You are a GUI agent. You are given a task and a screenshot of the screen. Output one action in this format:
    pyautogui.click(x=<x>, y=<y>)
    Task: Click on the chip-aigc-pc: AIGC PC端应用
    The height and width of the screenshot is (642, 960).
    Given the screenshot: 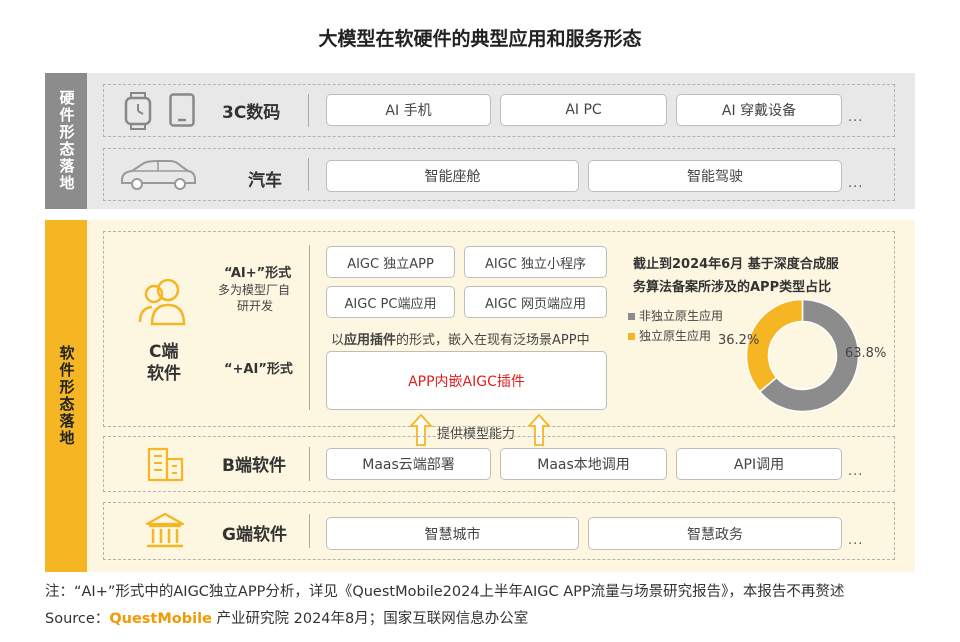 What is the action you would take?
    pyautogui.click(x=390, y=302)
    